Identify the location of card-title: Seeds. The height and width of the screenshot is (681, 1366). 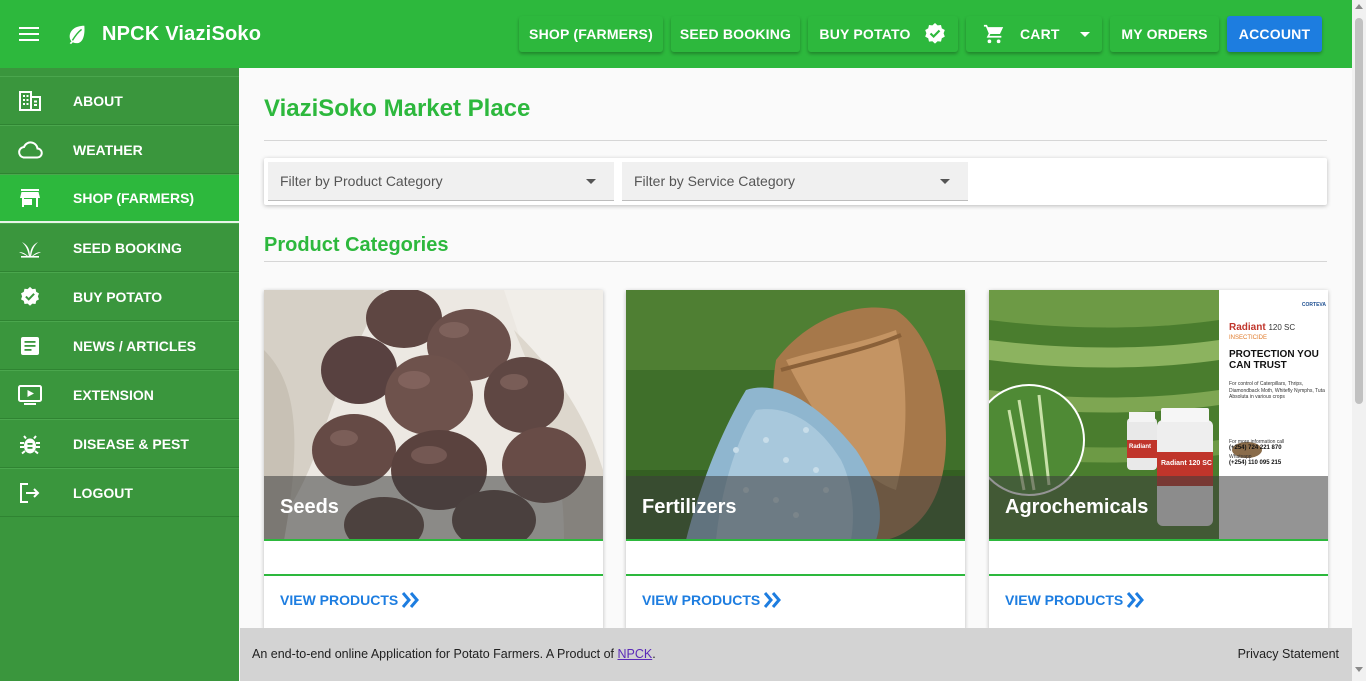
(309, 507).